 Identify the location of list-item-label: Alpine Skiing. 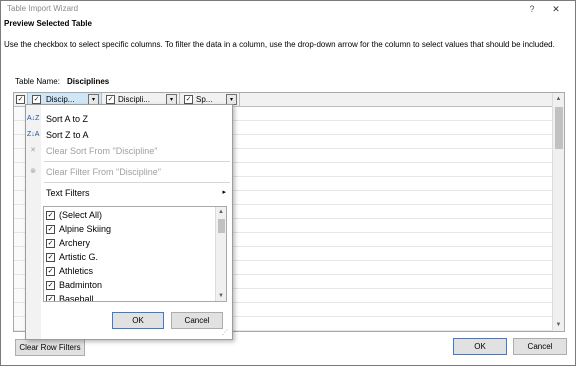
(85, 229).